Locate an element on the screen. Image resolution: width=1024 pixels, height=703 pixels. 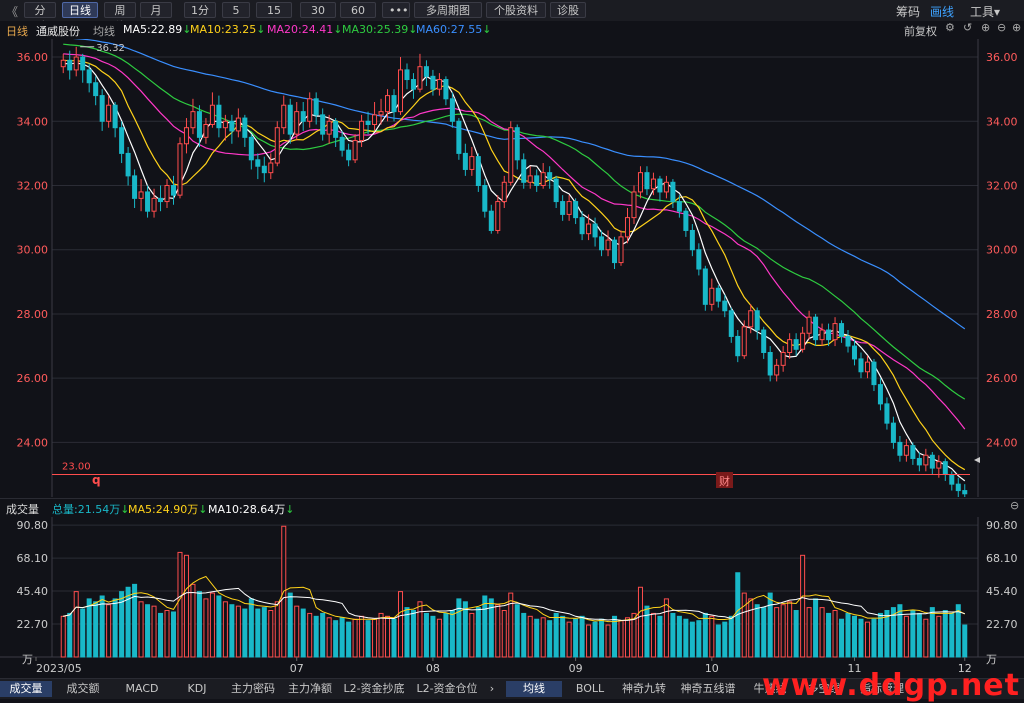
period-button-11: 个股资料 is located at coordinates (516, 10).